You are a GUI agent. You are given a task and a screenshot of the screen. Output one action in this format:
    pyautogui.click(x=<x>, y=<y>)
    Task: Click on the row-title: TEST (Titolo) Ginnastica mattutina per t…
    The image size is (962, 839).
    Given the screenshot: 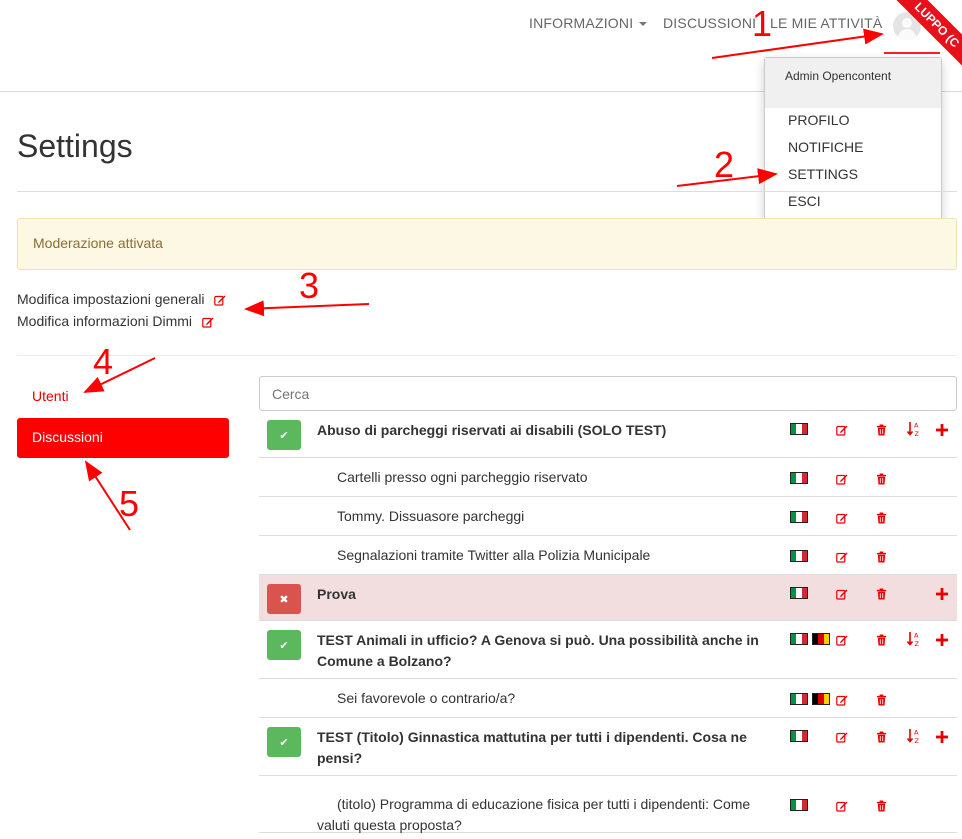 What is the action you would take?
    pyautogui.click(x=532, y=747)
    